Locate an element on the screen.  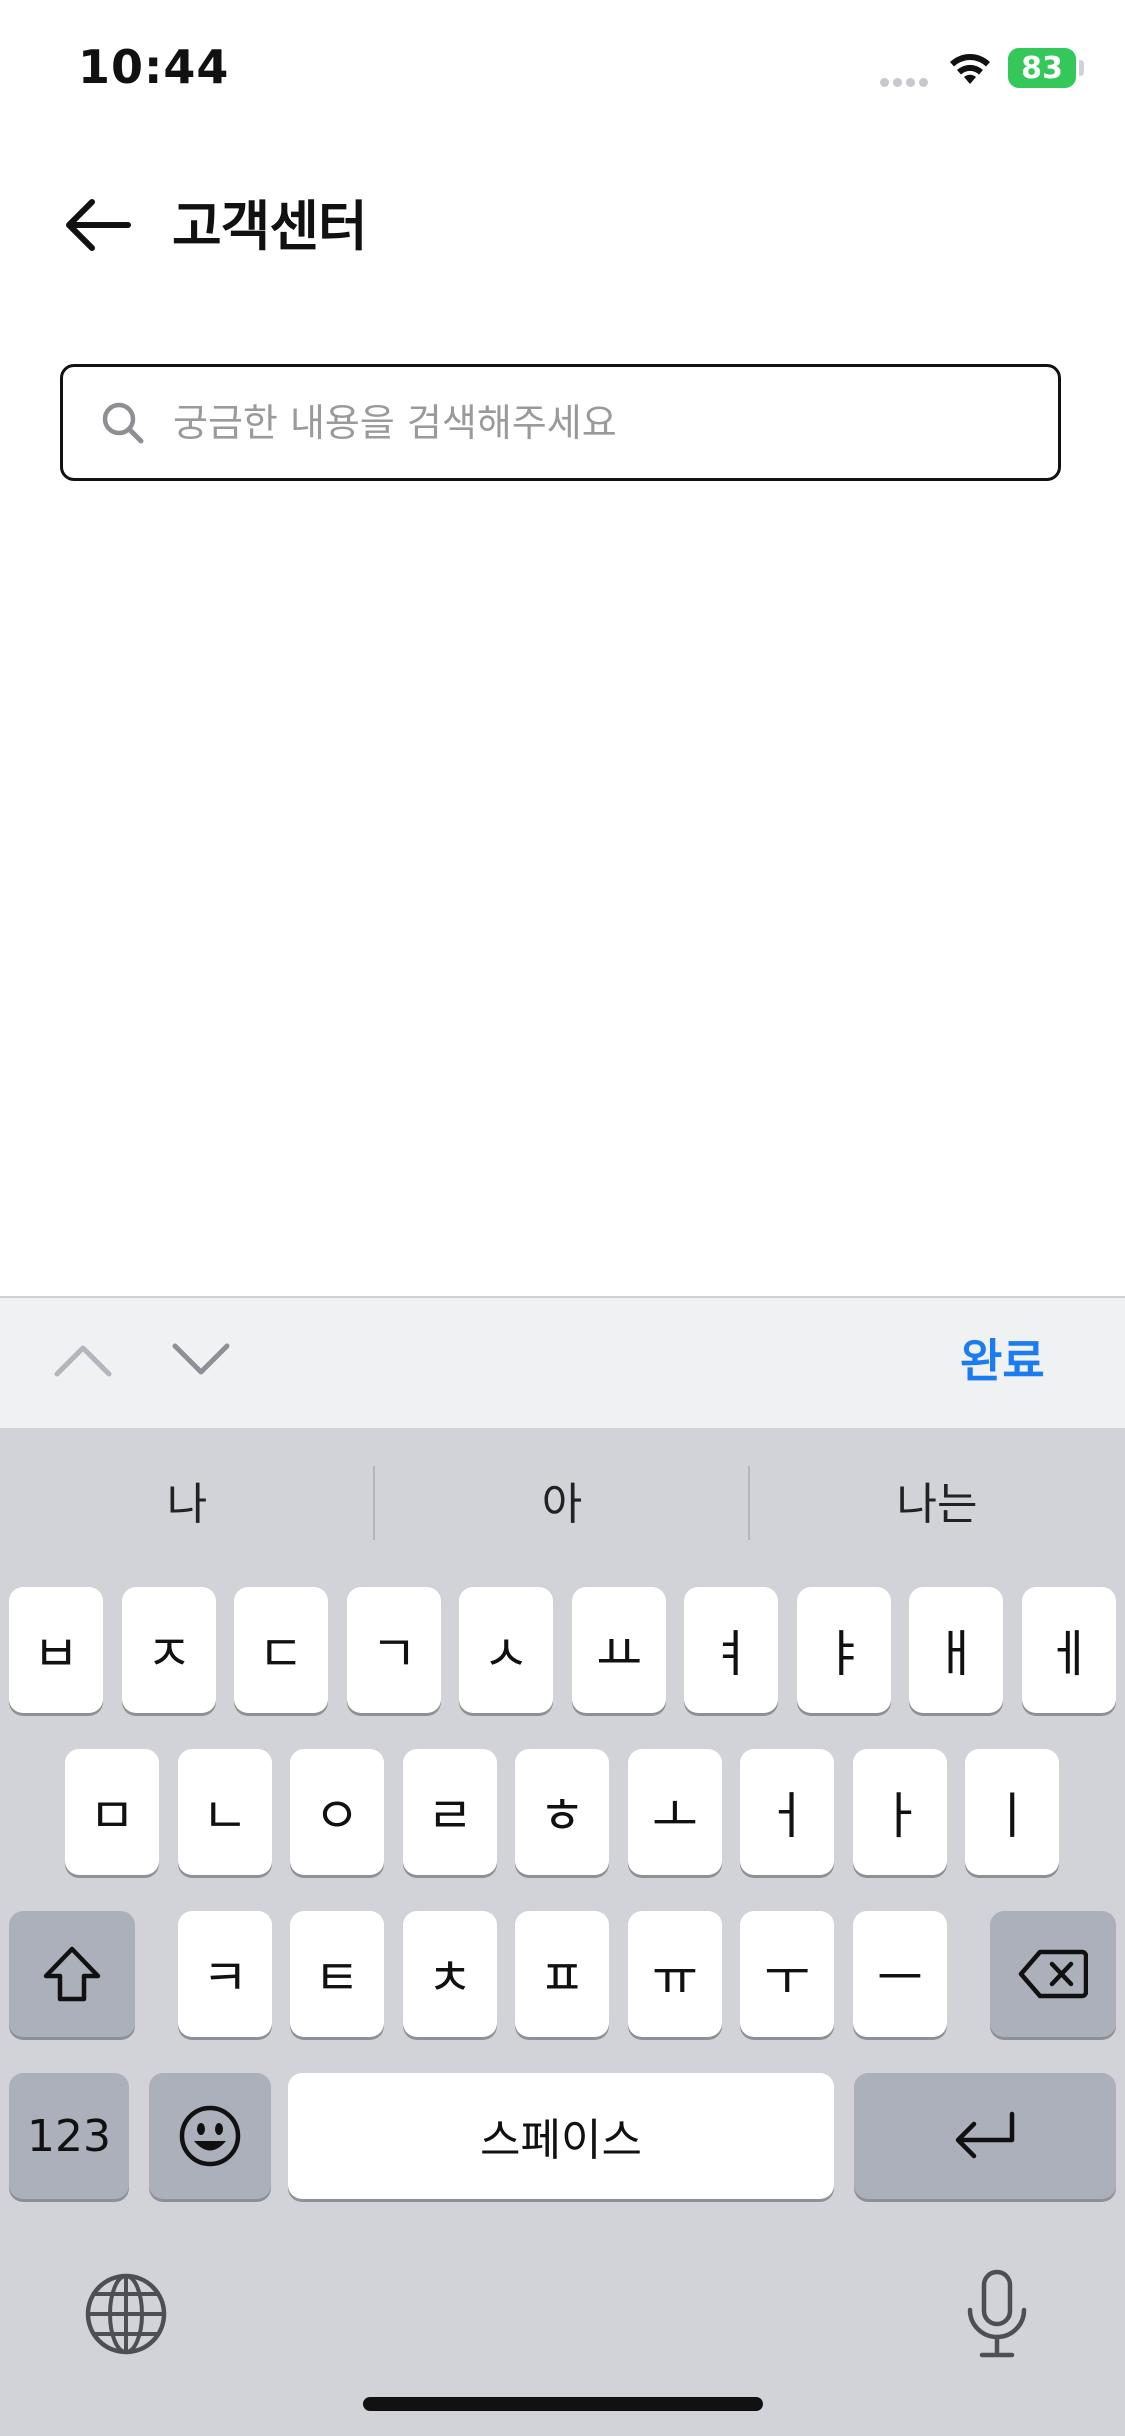
suggestion-1: 나 is located at coordinates (187, 1500).